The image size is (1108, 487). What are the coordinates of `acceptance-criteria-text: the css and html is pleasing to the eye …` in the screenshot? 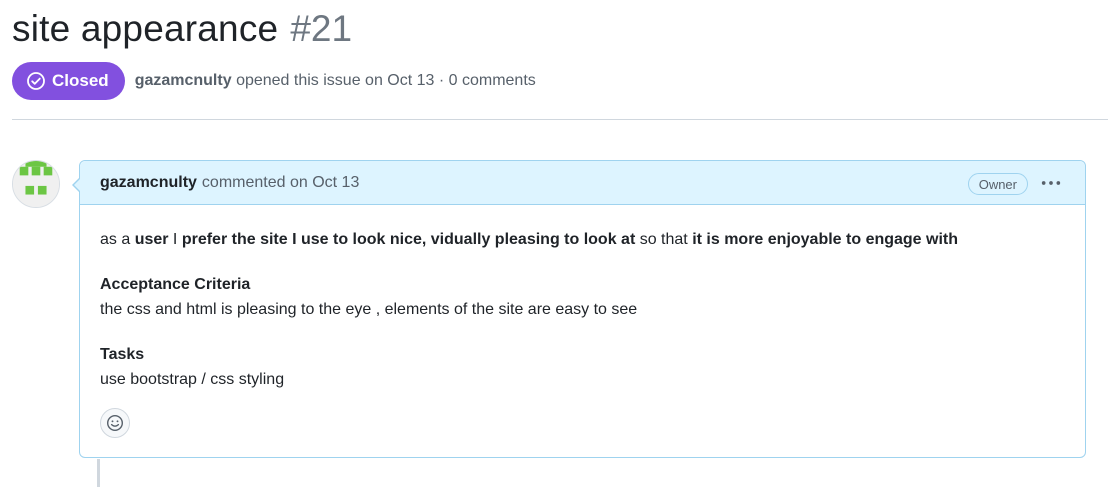 It's located at (369, 309).